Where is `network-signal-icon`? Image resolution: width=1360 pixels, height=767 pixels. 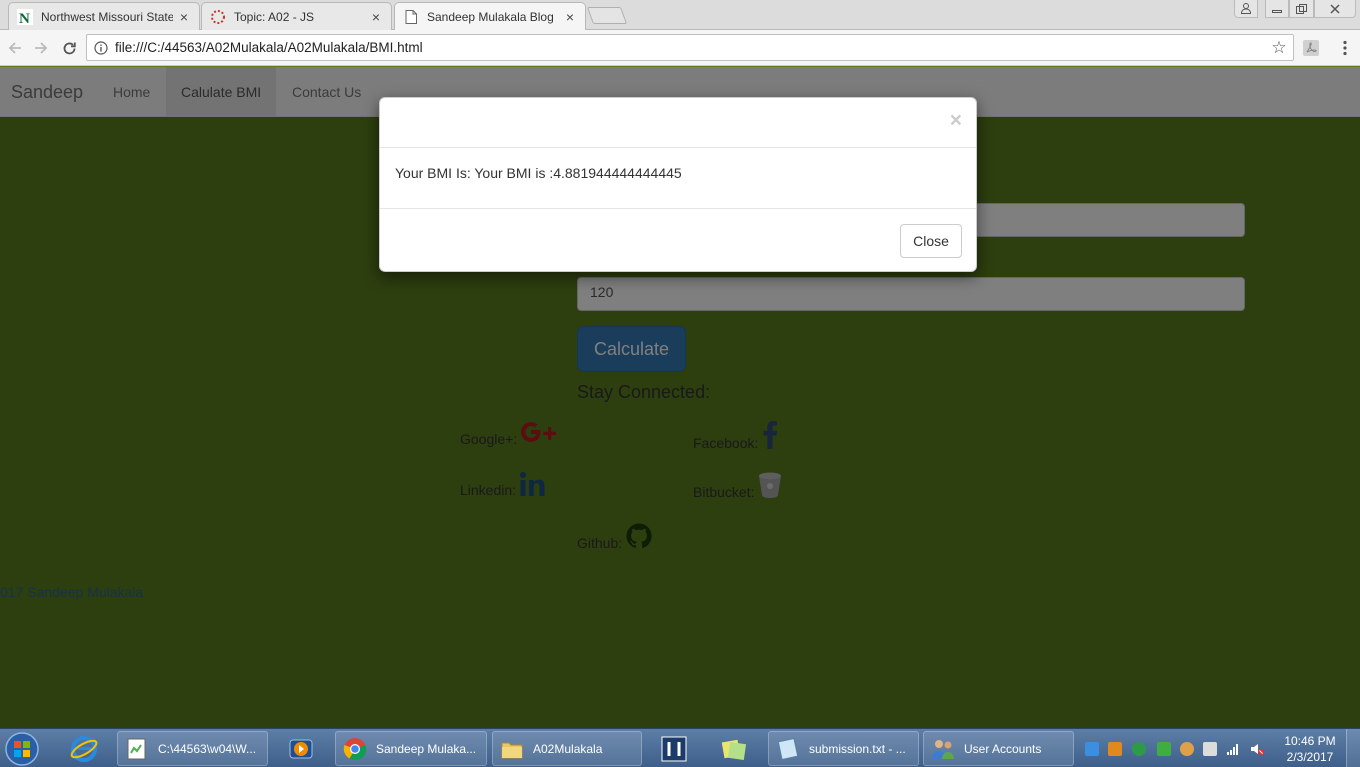
network-signal-icon is located at coordinates (1233, 749).